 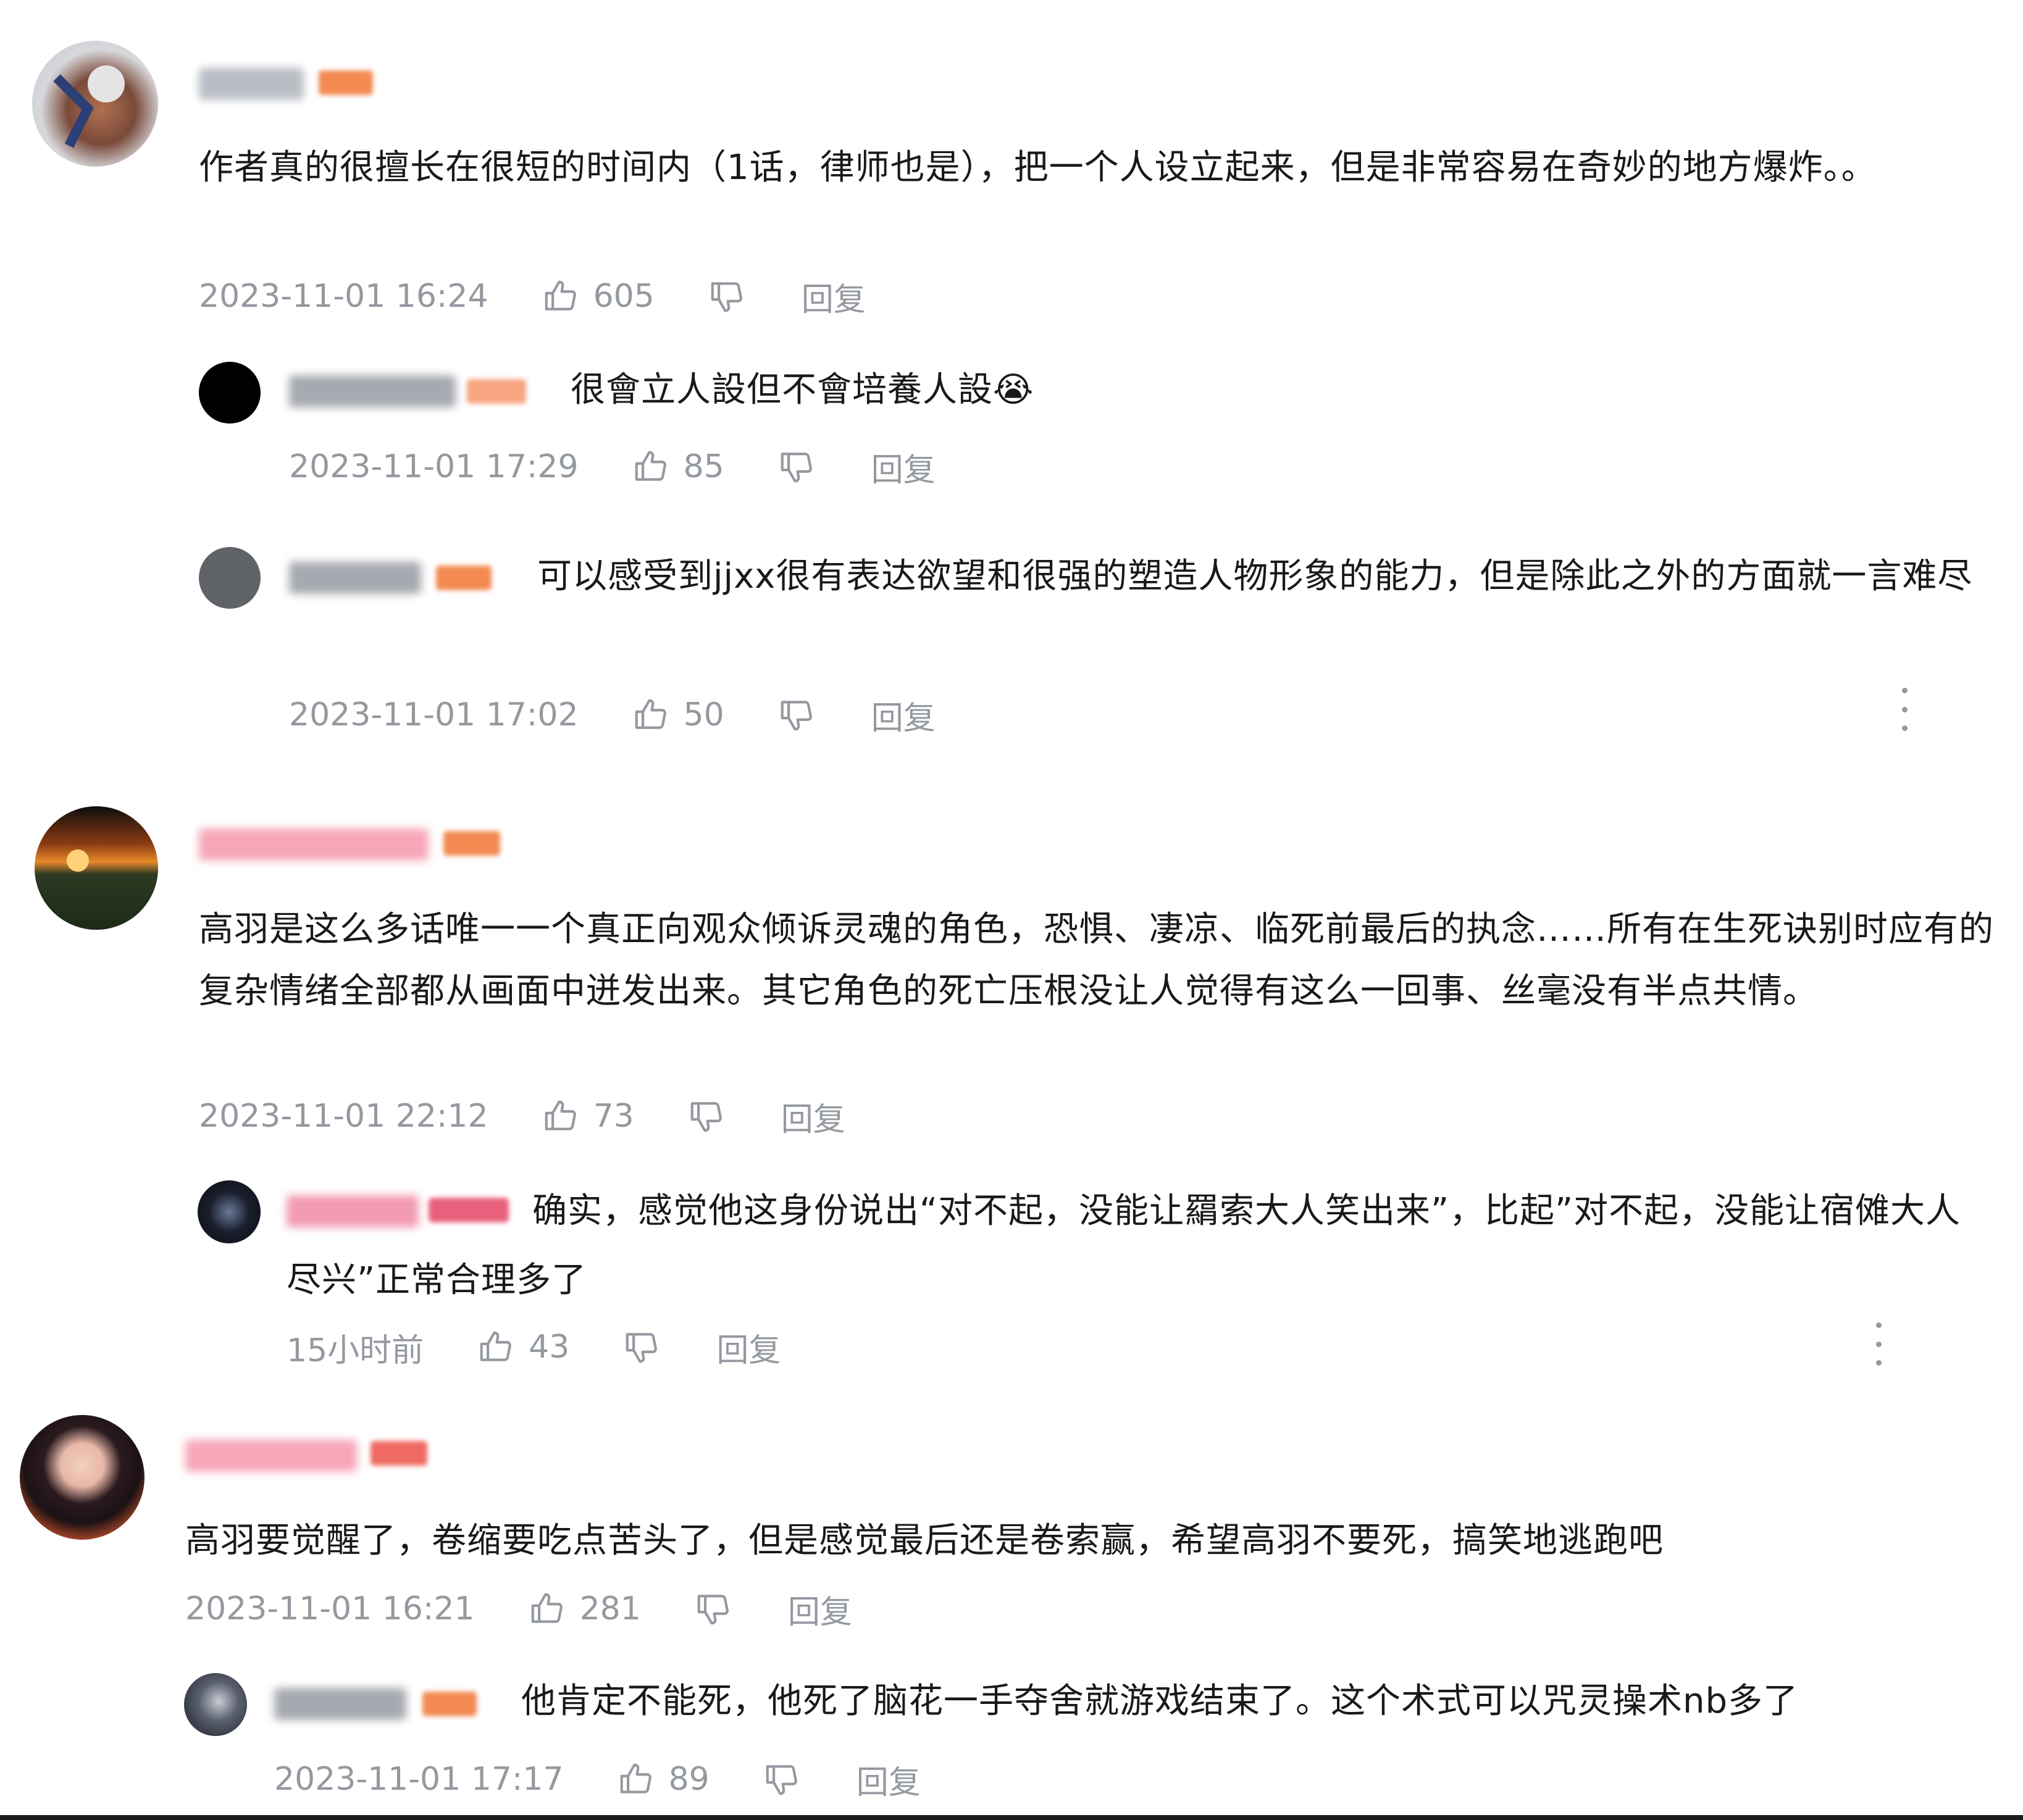 What do you see at coordinates (689, 1779) in the screenshot?
I see `like-count: 89` at bounding box center [689, 1779].